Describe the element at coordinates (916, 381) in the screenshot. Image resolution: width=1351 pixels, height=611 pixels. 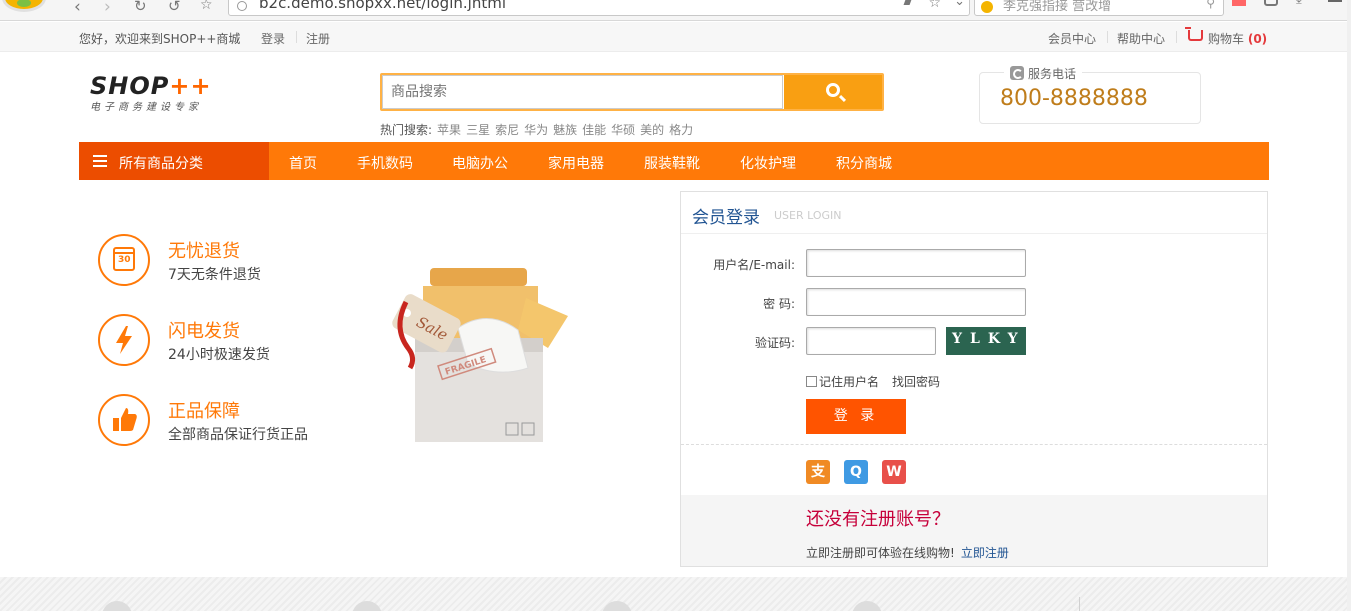
I see `forgot-password-link: 找回密码` at that location.